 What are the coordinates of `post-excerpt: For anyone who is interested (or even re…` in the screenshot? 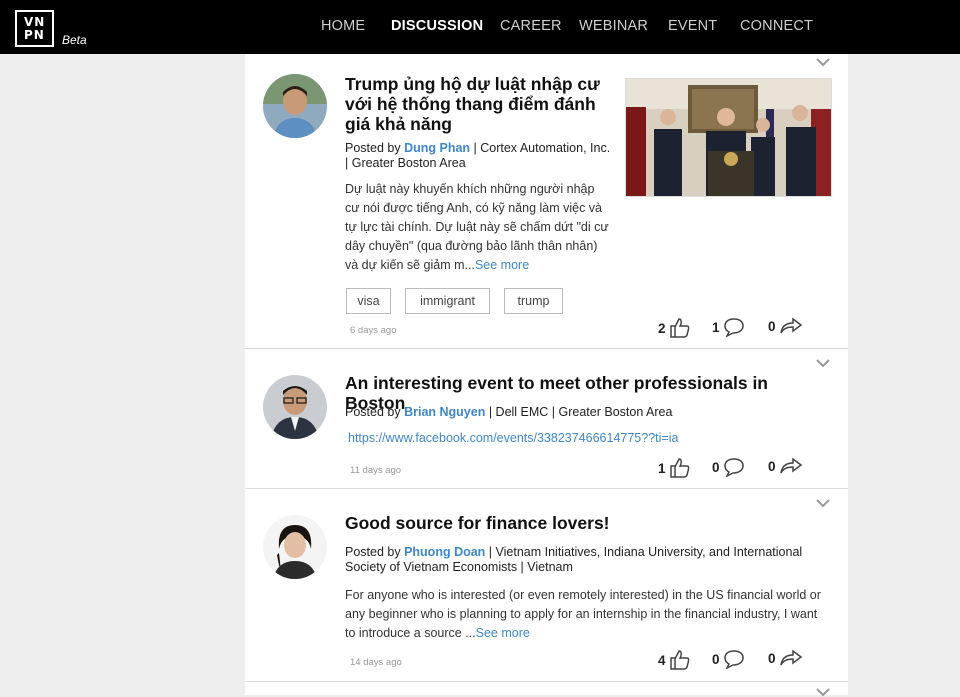 It's located at (586, 614).